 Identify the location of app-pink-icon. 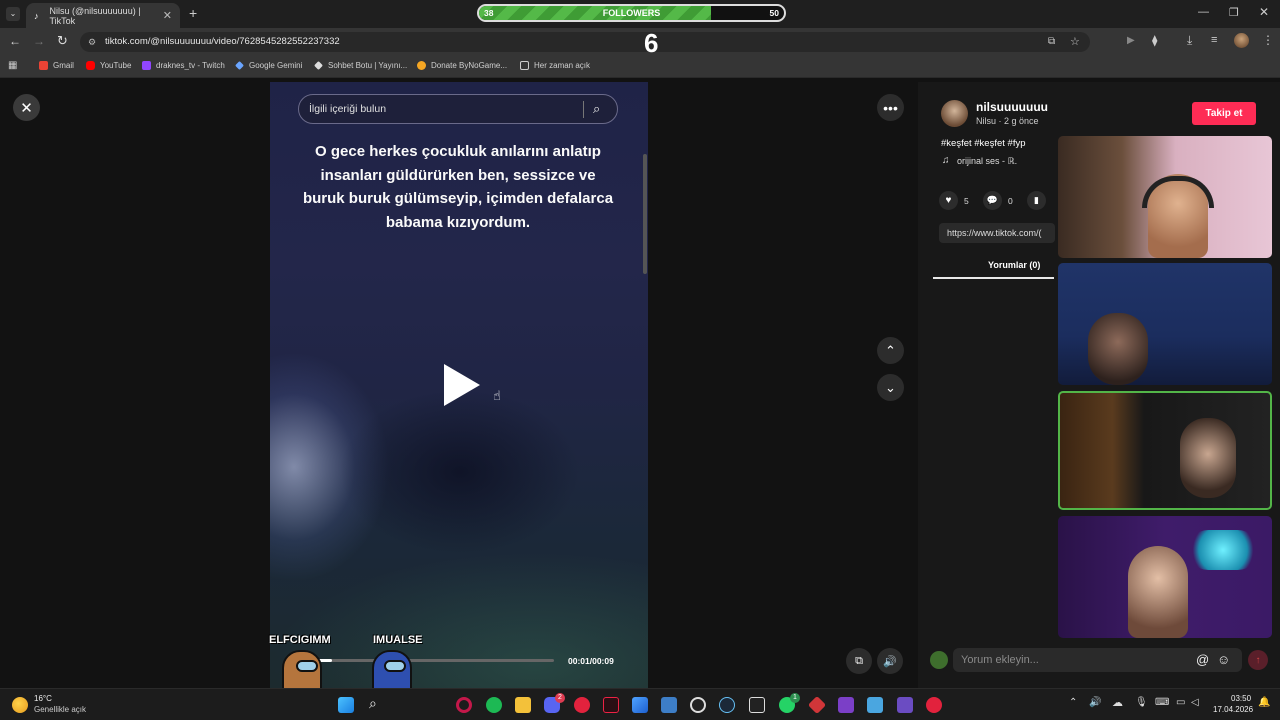
(934, 705).